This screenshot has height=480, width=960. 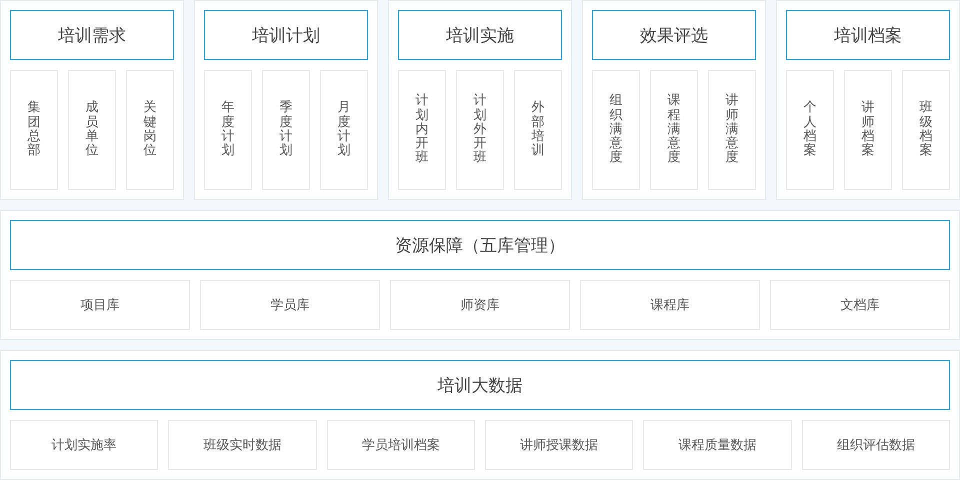 What do you see at coordinates (876, 445) in the screenshot?
I see `section-item: 组织评估数据` at bounding box center [876, 445].